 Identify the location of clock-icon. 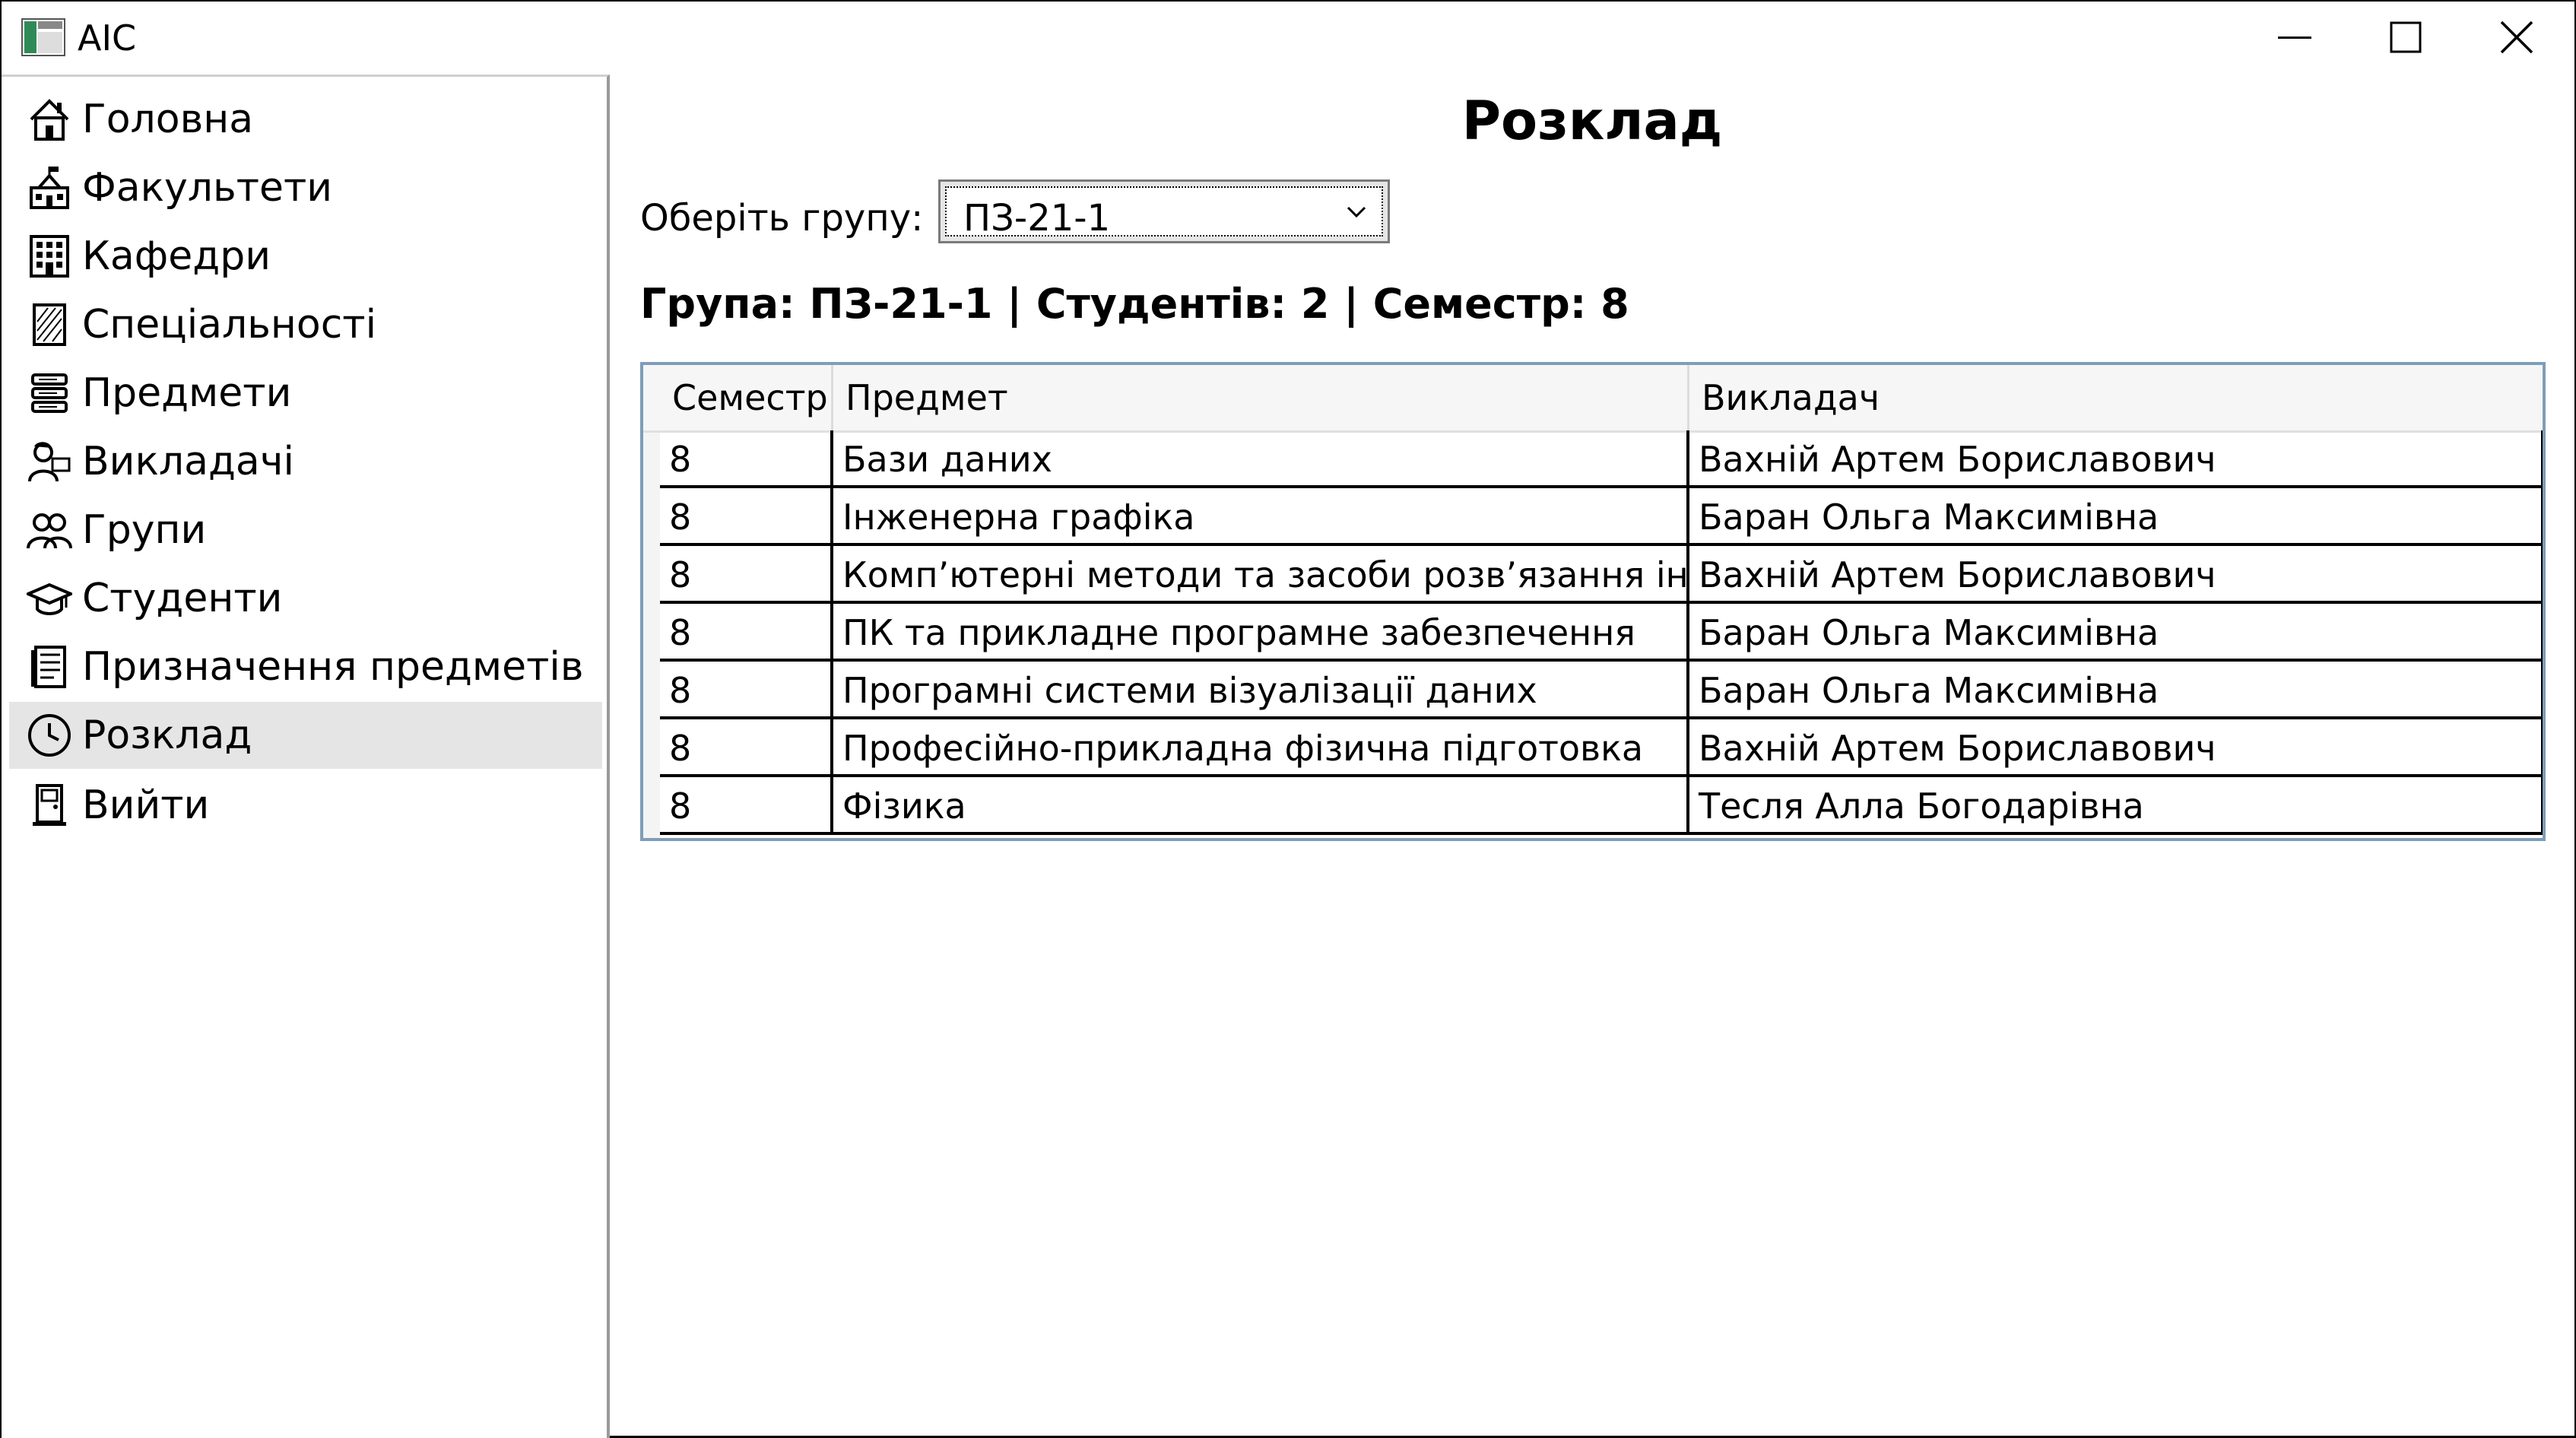
(49, 735).